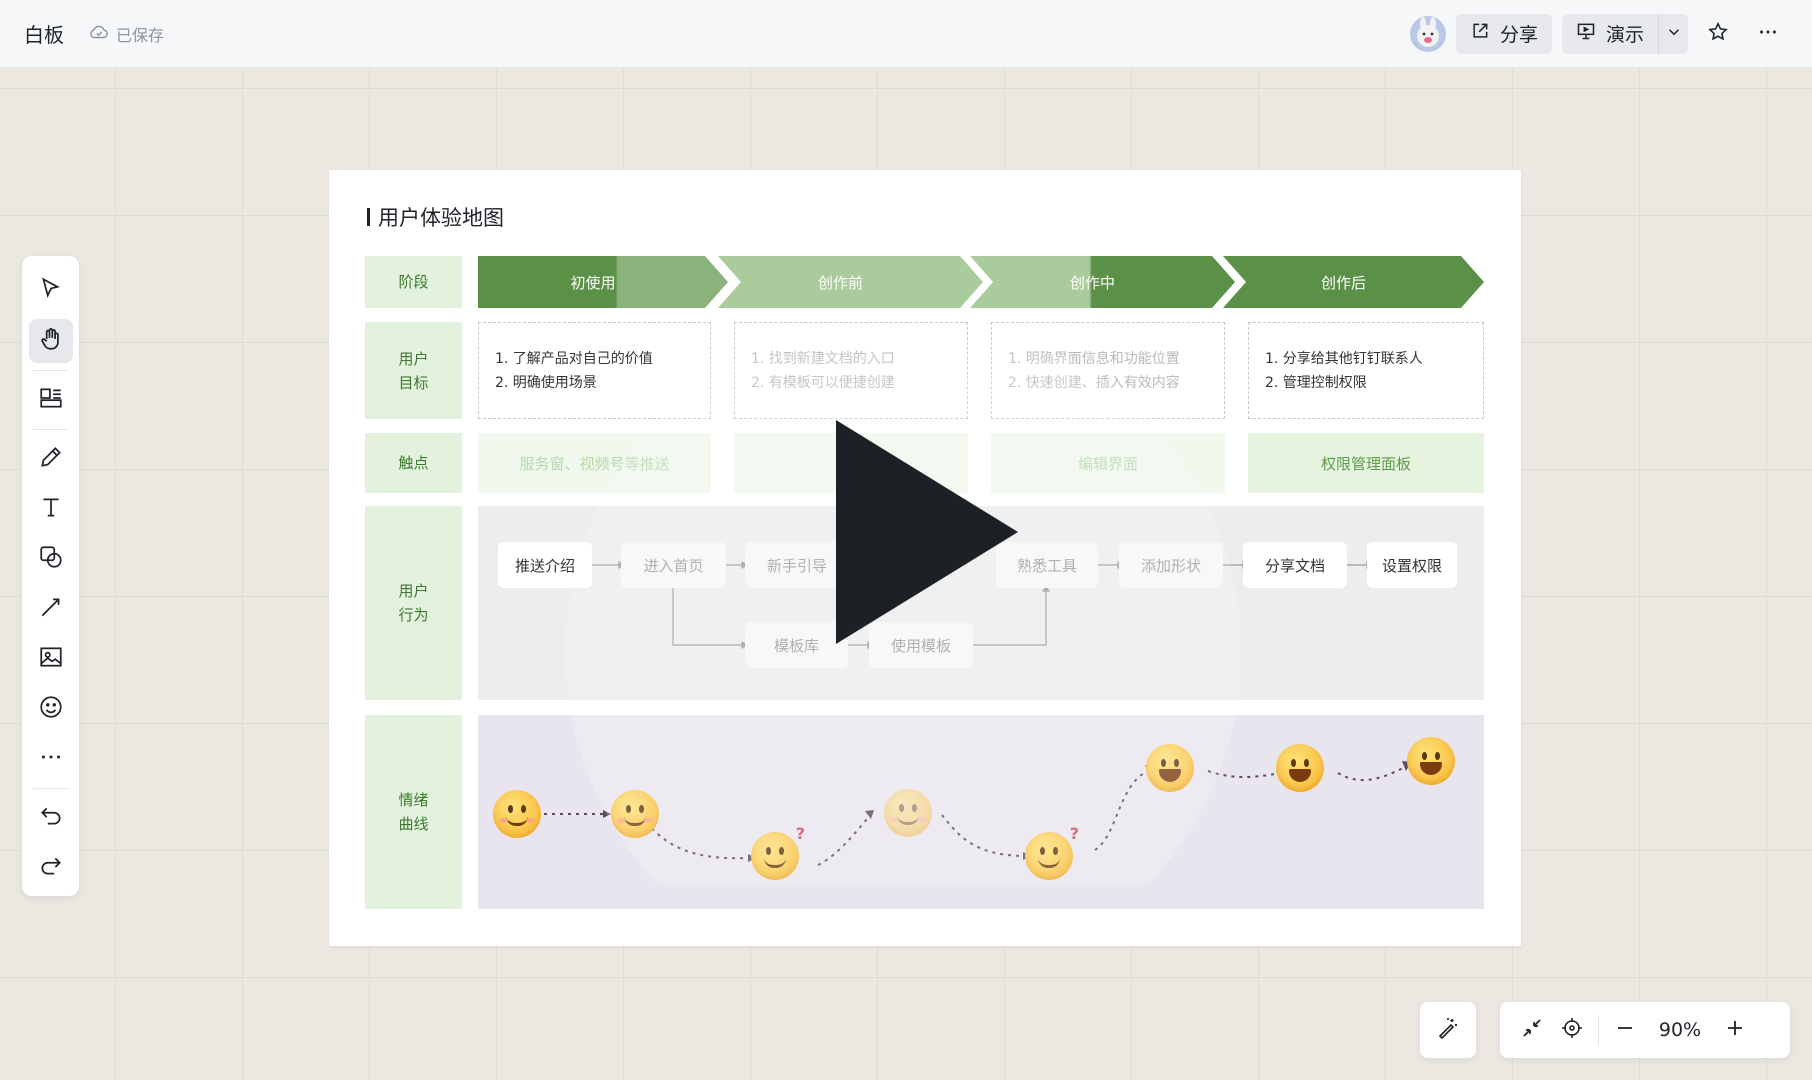 The height and width of the screenshot is (1080, 1812). I want to click on magic-wand-icon, so click(1448, 1030).